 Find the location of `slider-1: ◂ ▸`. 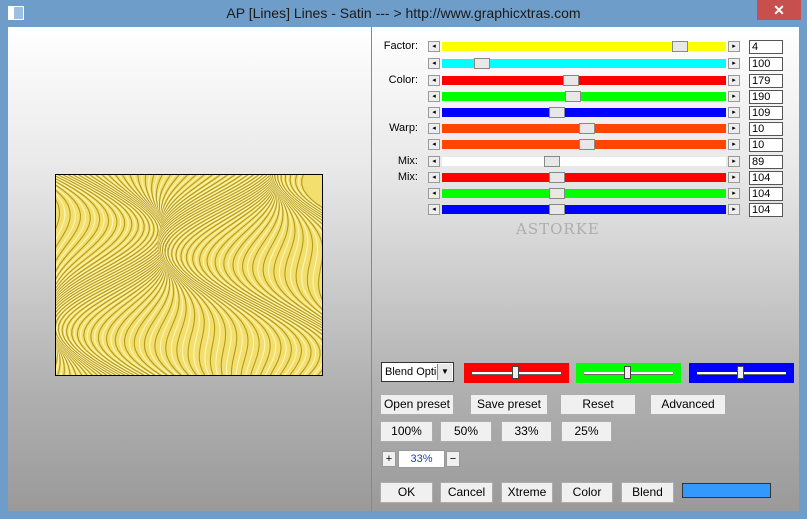

slider-1: ◂ ▸ is located at coordinates (584, 46).